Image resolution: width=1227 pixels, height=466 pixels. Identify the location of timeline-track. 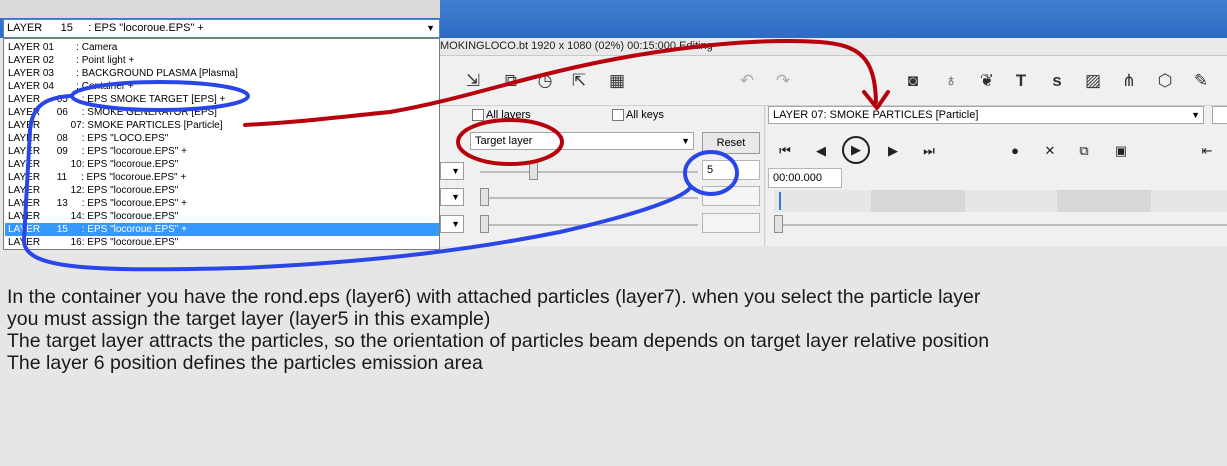
(1000, 201).